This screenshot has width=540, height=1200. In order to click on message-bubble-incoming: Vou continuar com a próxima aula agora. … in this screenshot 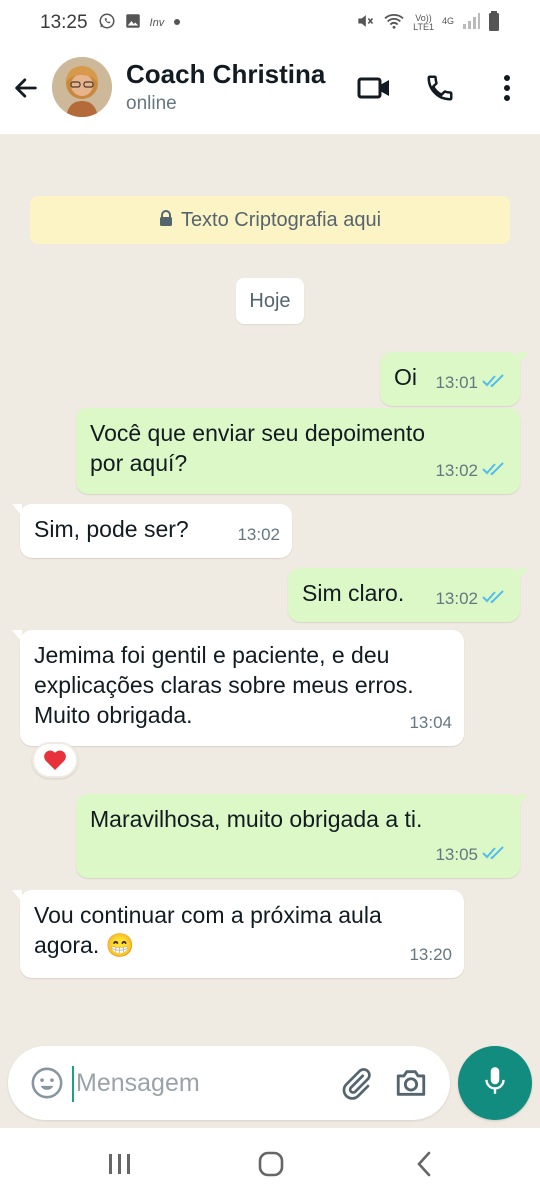, I will do `click(238, 934)`.